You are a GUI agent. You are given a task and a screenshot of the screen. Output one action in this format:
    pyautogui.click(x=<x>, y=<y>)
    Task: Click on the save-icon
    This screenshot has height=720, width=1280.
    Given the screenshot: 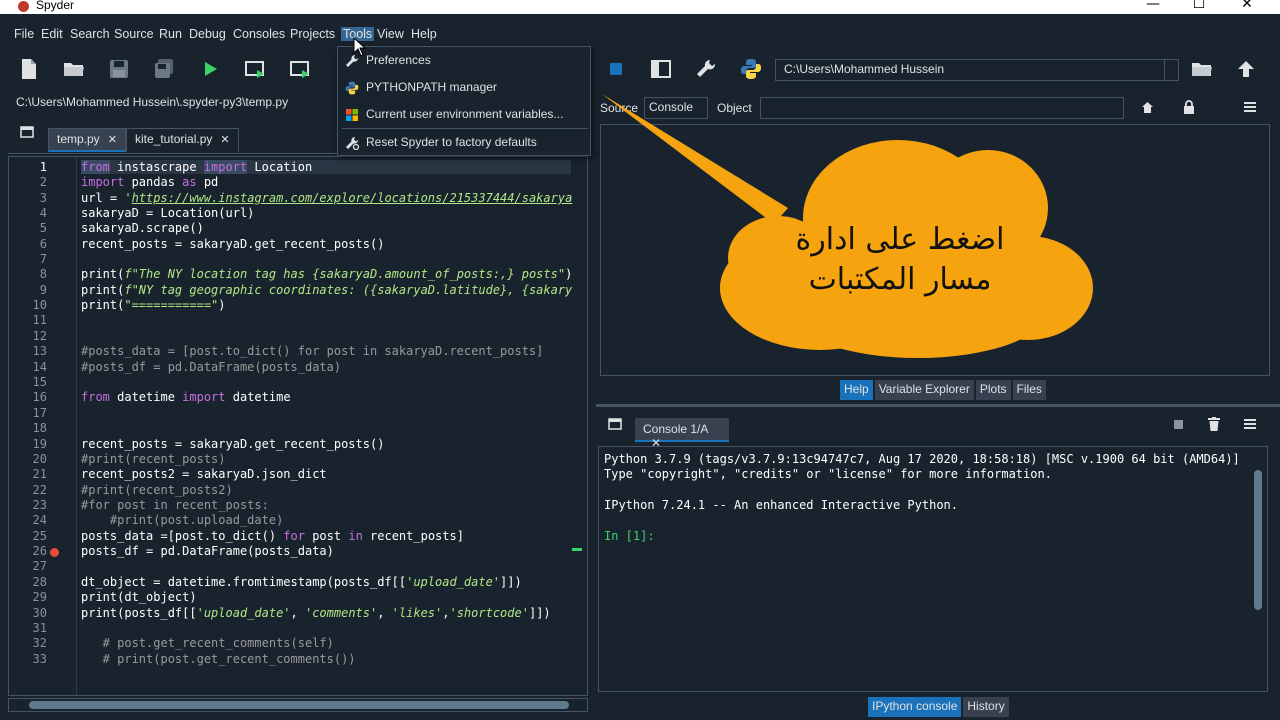 What is the action you would take?
    pyautogui.click(x=119, y=69)
    